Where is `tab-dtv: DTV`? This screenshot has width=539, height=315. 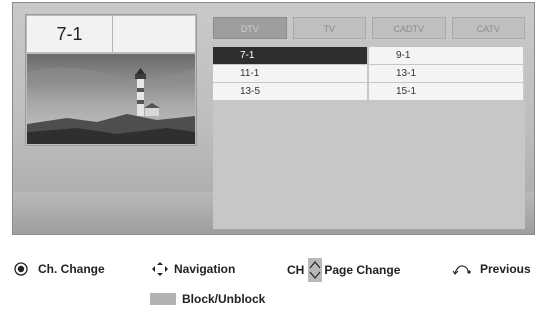 tab-dtv: DTV is located at coordinates (250, 28).